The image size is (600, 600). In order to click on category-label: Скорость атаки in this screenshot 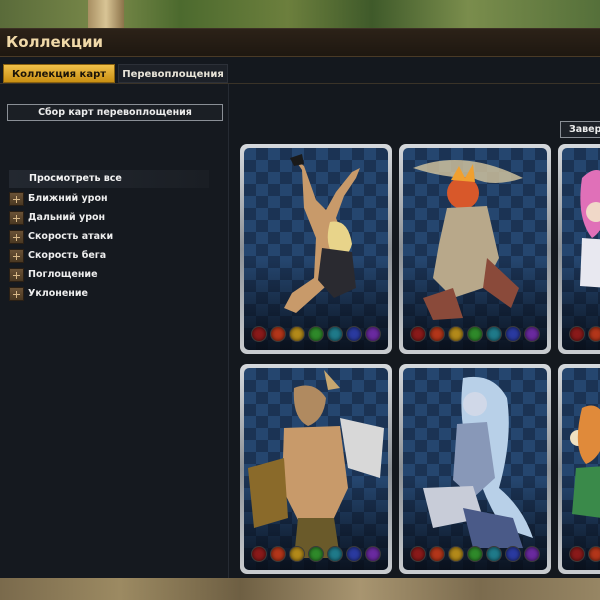, I will do `click(71, 236)`.